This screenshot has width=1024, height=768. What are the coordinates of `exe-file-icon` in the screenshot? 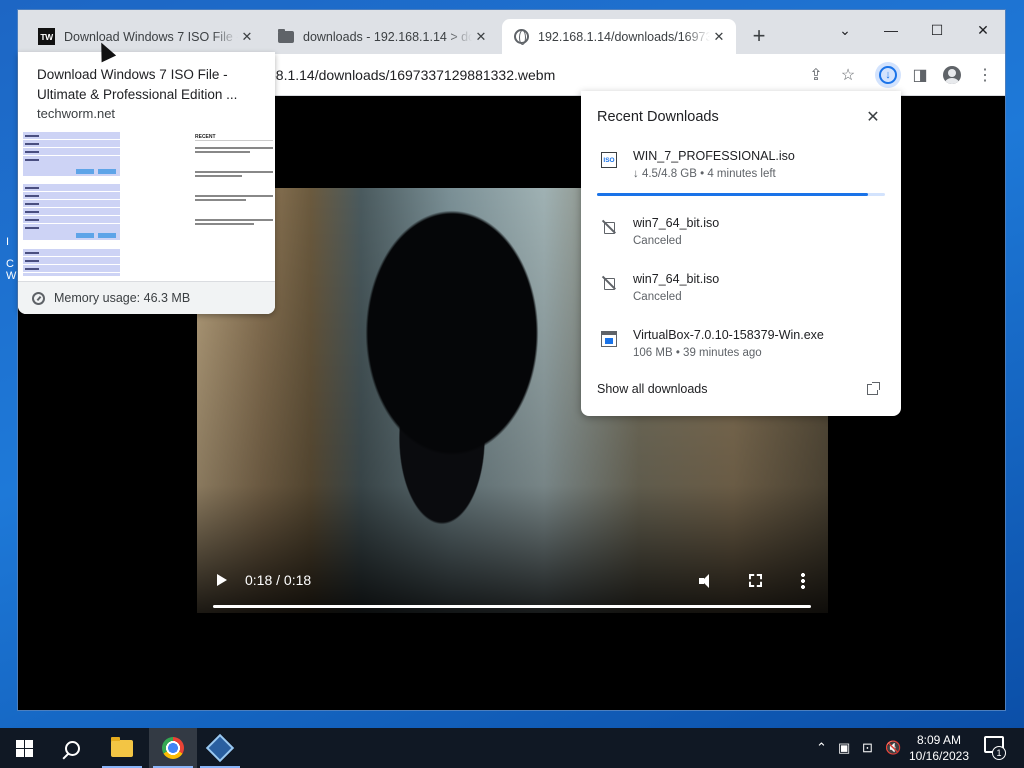 It's located at (609, 339).